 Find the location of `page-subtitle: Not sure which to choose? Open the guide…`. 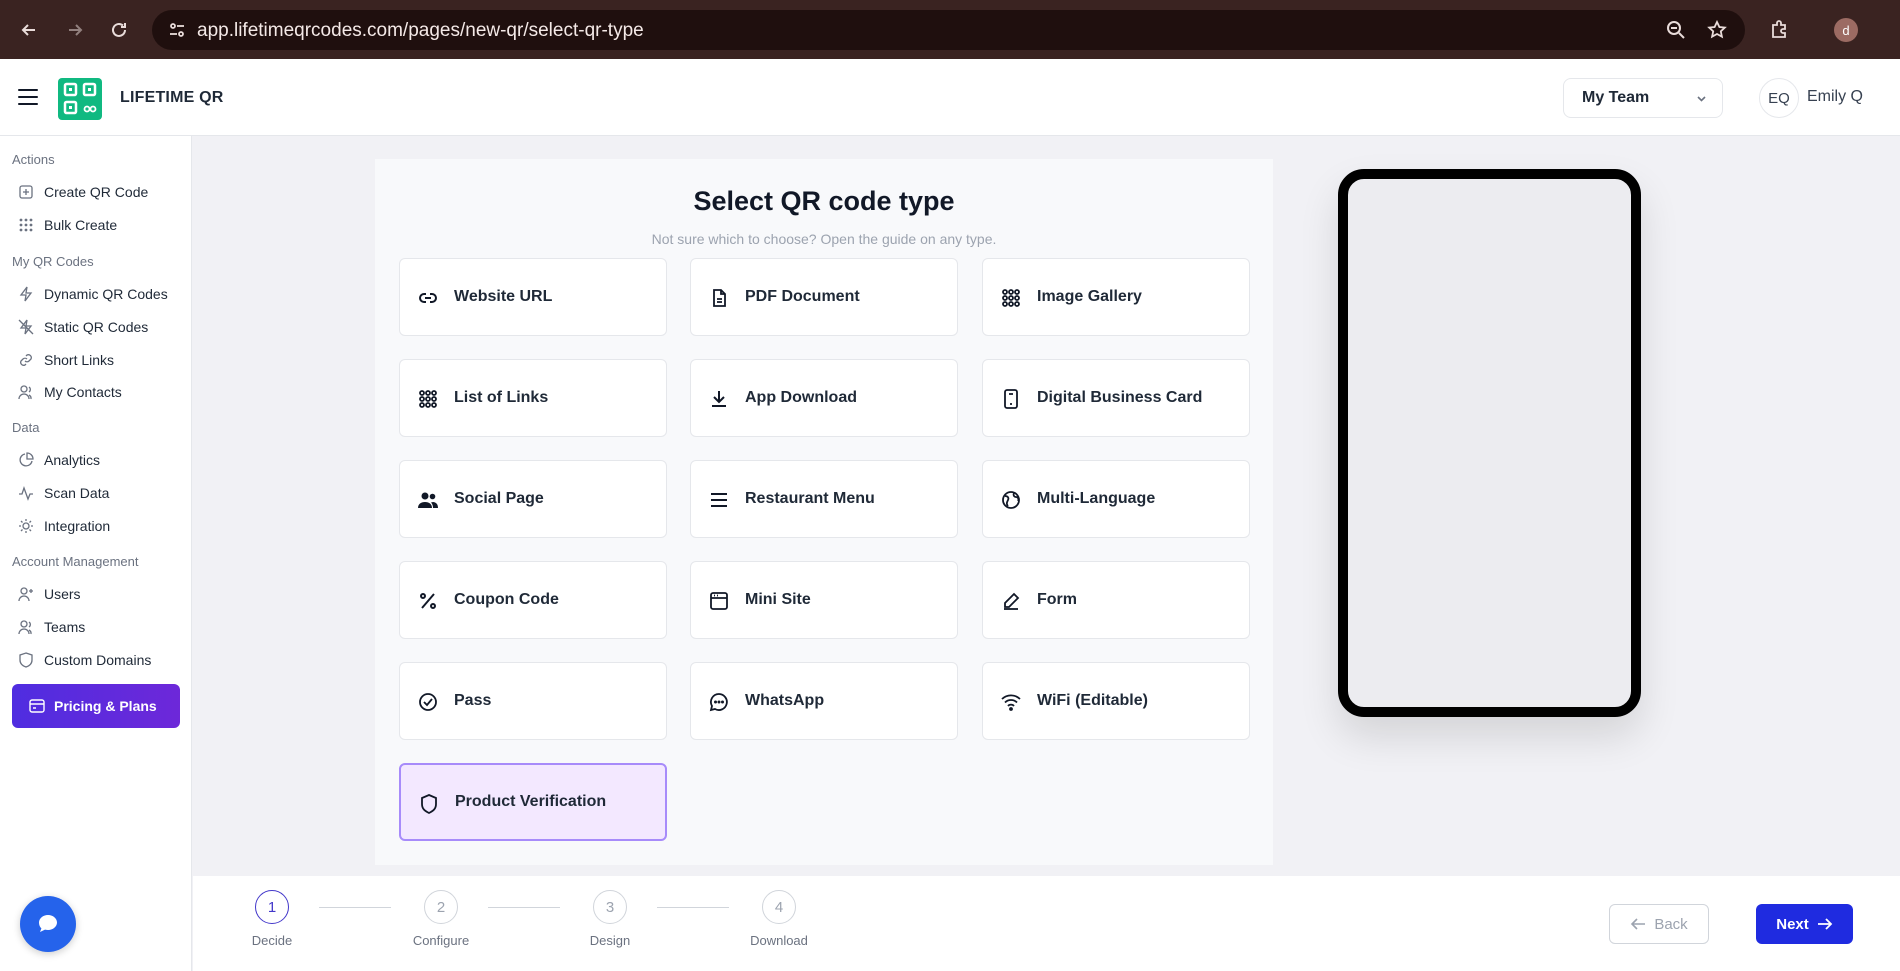

page-subtitle: Not sure which to choose? Open the guide… is located at coordinates (824, 239).